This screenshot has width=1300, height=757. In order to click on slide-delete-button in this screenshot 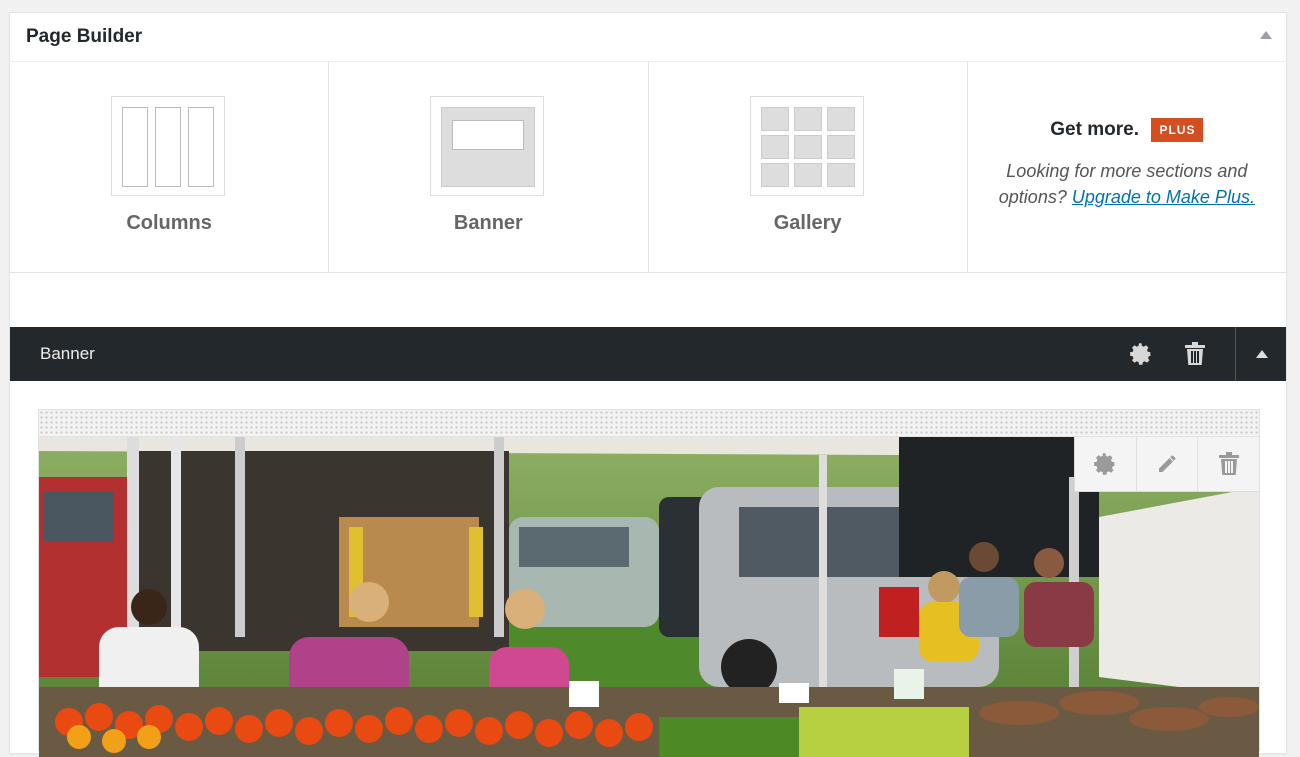, I will do `click(1228, 464)`.